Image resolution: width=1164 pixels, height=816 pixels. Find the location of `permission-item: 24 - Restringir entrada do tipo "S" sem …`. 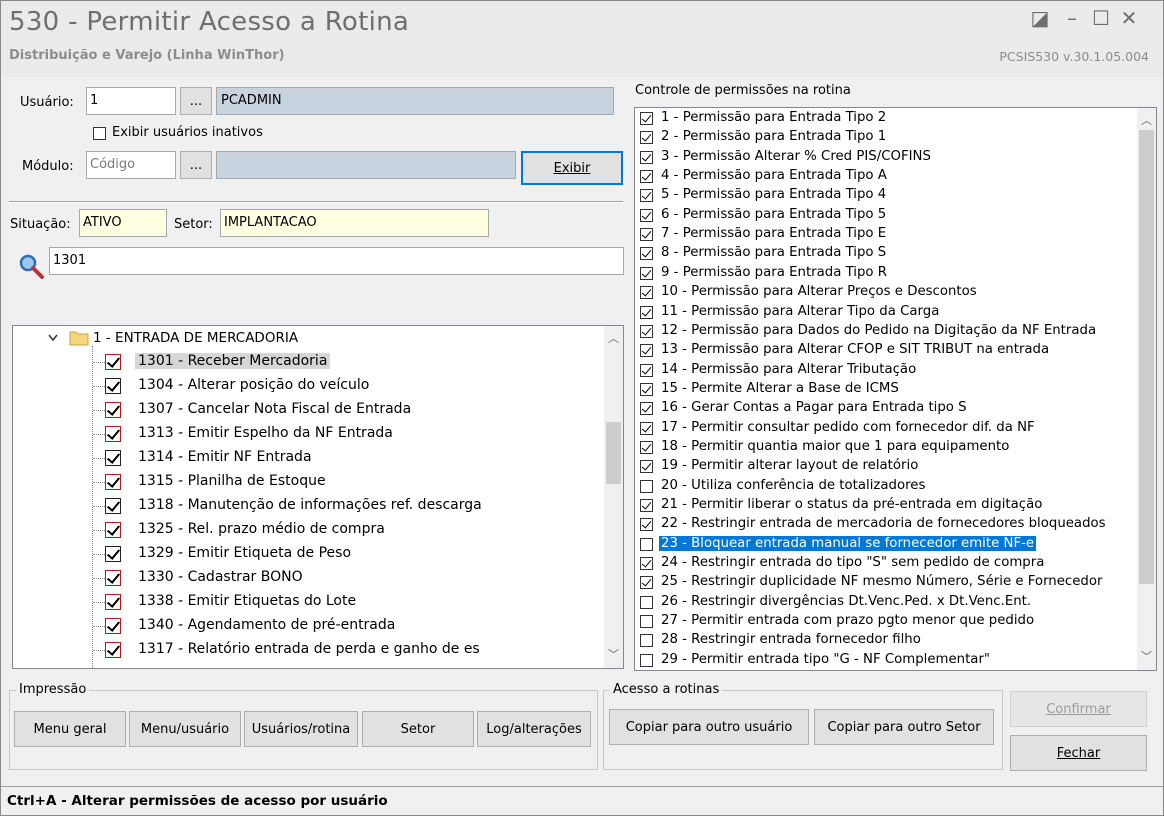

permission-item: 24 - Restringir entrada do tipo "S" sem … is located at coordinates (887, 563).